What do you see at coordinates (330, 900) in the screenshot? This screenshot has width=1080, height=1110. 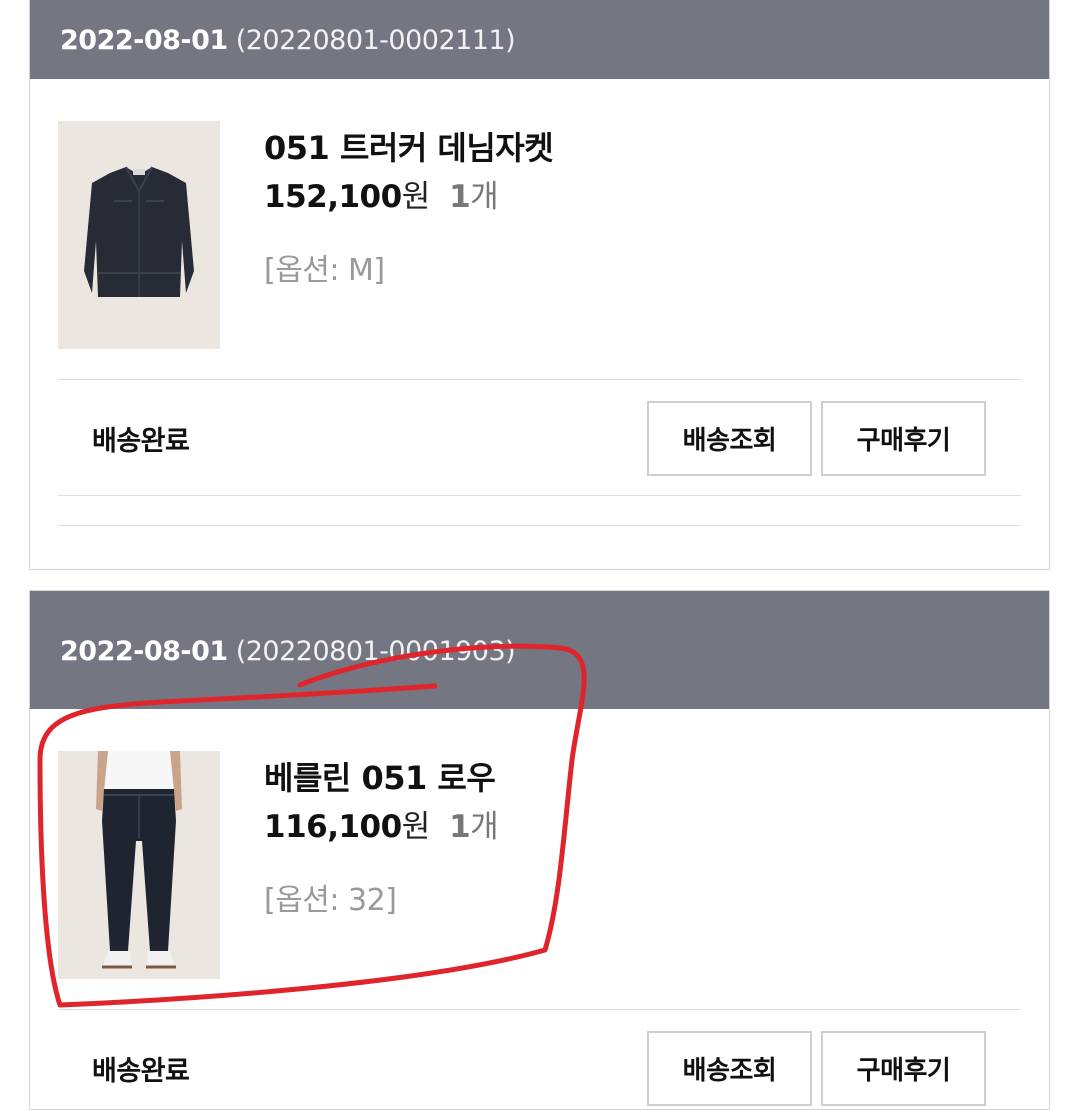 I see `product-option: [옵션: 32]` at bounding box center [330, 900].